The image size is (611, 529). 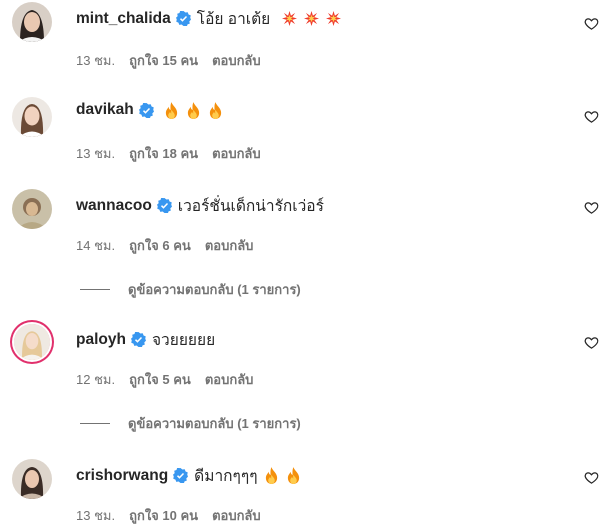 What do you see at coordinates (32, 342) in the screenshot?
I see `avatar-with-story-ring` at bounding box center [32, 342].